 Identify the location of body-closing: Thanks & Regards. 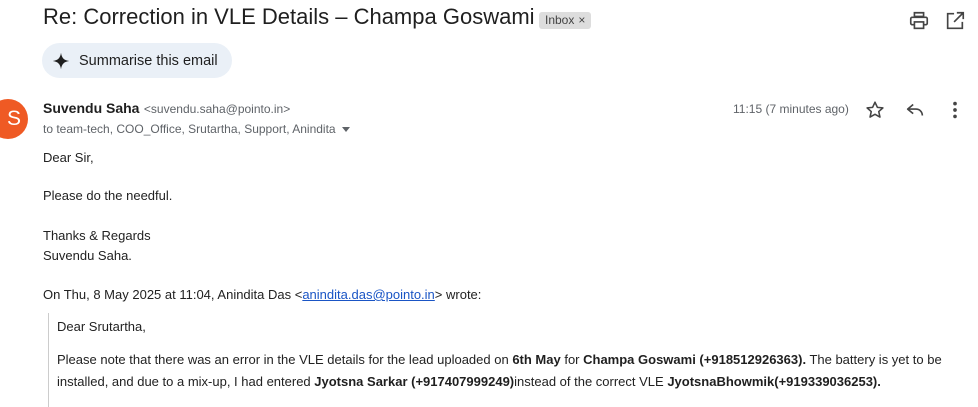
(97, 235).